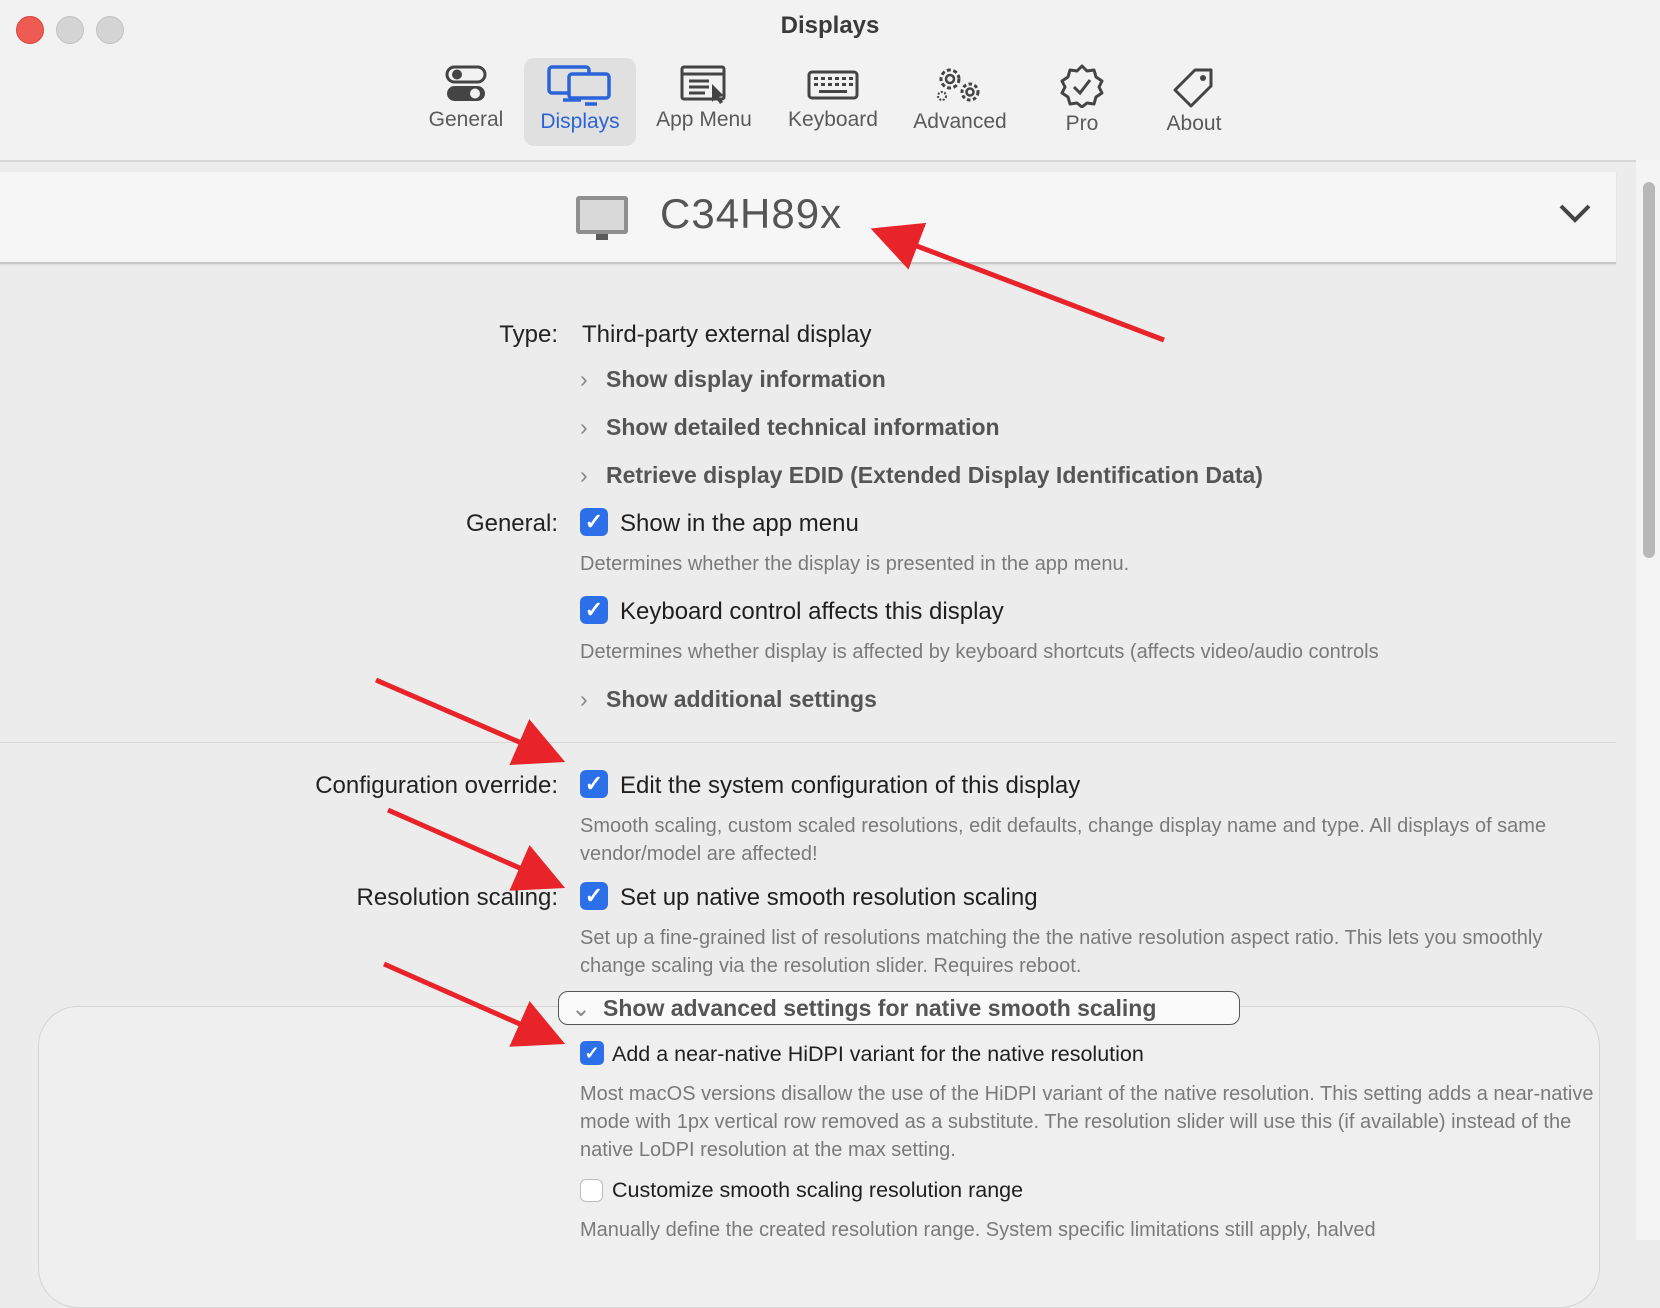 This screenshot has width=1660, height=1308. I want to click on app-menu-icon, so click(703, 84).